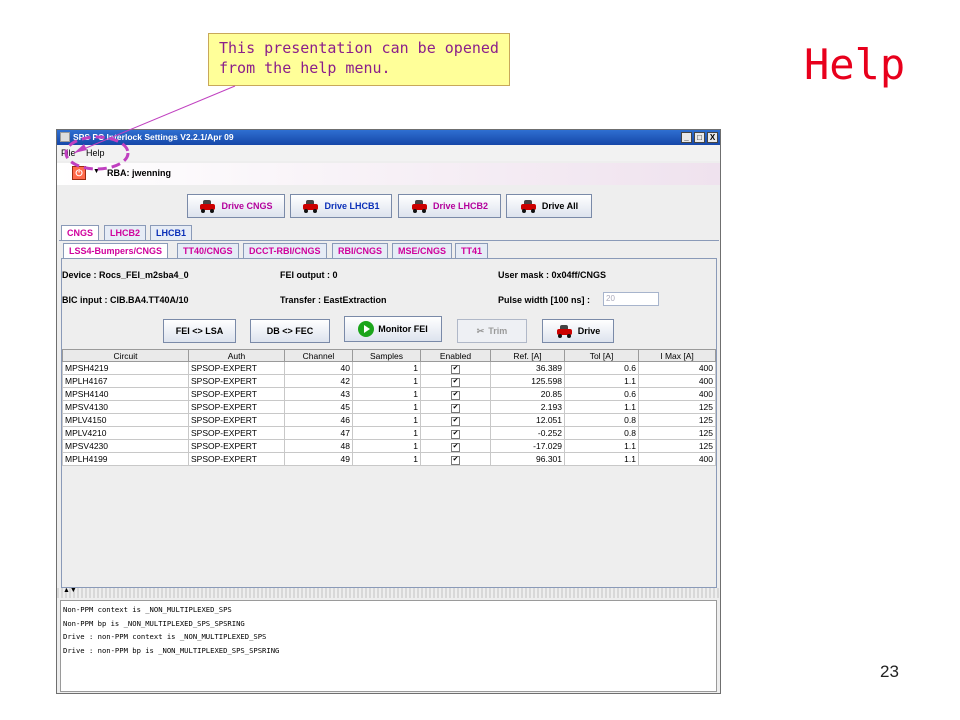 The width and height of the screenshot is (960, 720). I want to click on channel-cell: 42, so click(318, 381).